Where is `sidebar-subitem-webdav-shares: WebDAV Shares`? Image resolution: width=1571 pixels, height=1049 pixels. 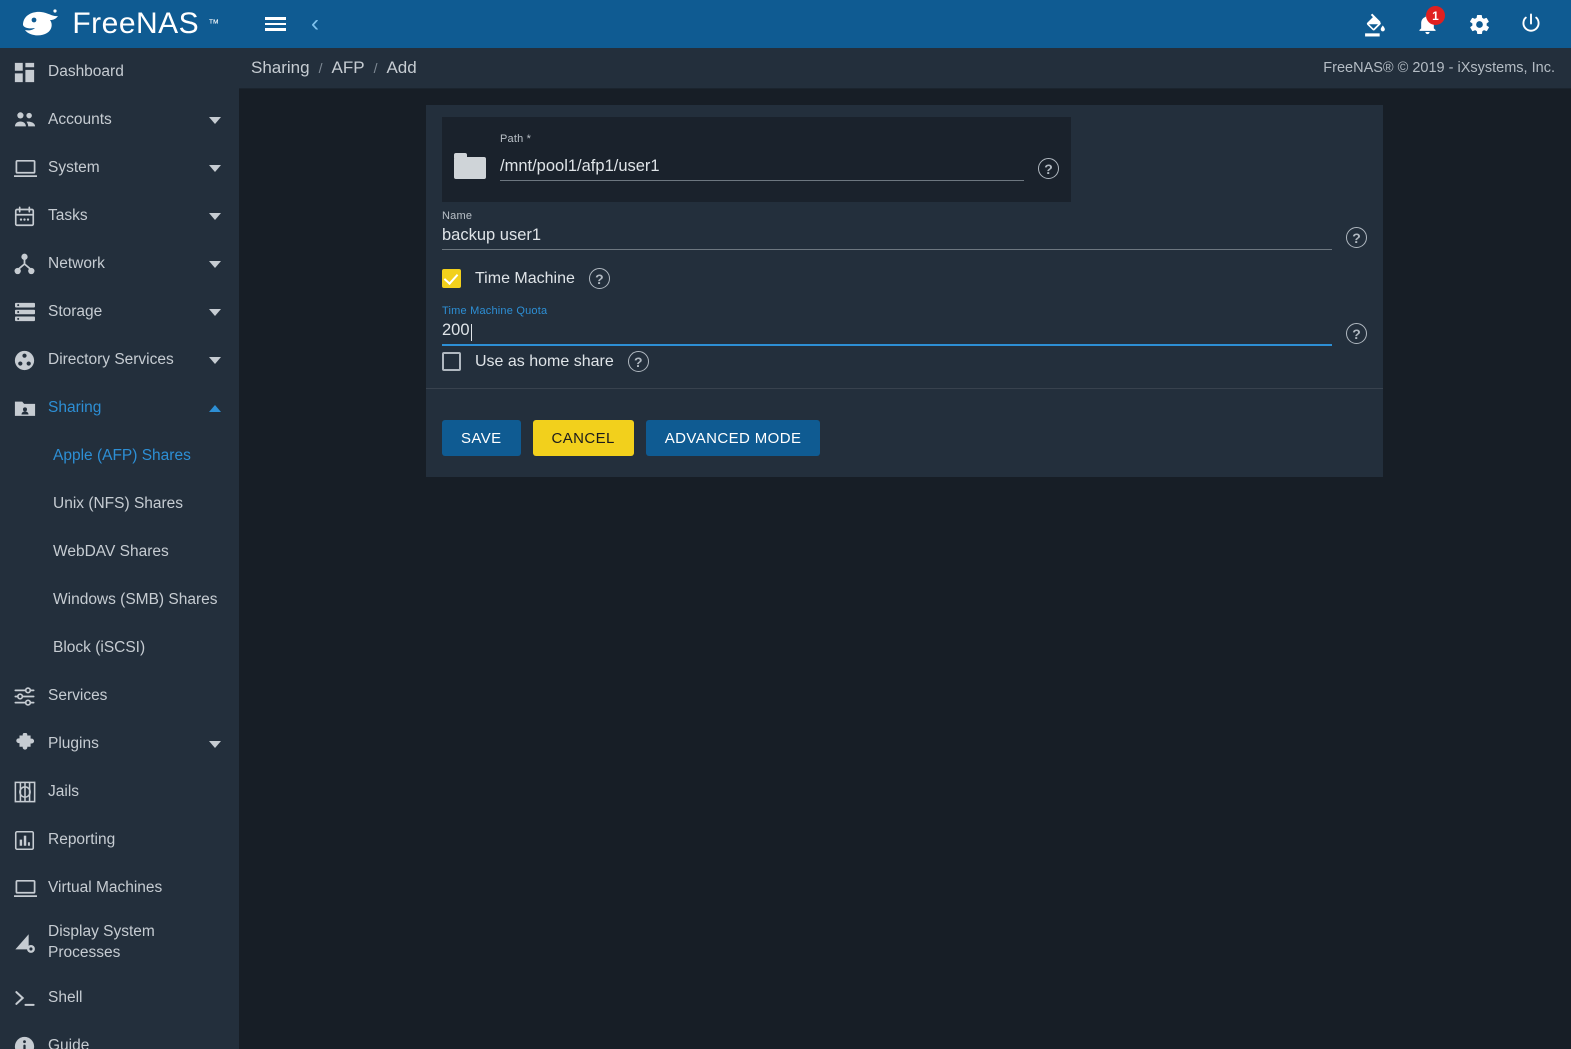 sidebar-subitem-webdav-shares: WebDAV Shares is located at coordinates (119, 552).